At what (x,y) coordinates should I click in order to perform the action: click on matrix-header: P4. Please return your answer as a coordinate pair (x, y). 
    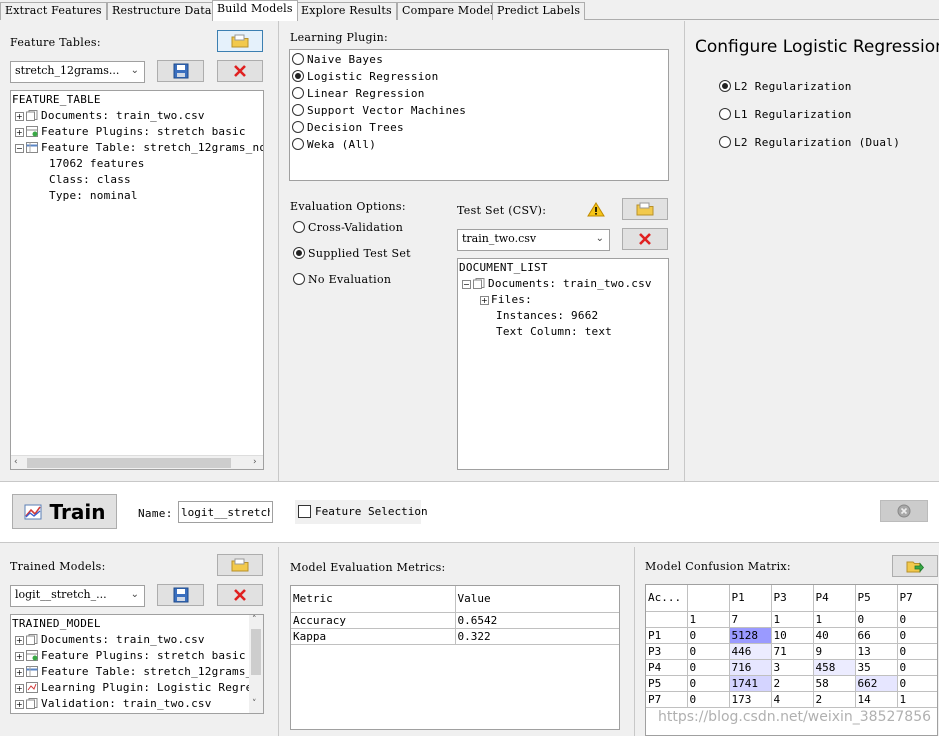
    Looking at the image, I should click on (834, 598).